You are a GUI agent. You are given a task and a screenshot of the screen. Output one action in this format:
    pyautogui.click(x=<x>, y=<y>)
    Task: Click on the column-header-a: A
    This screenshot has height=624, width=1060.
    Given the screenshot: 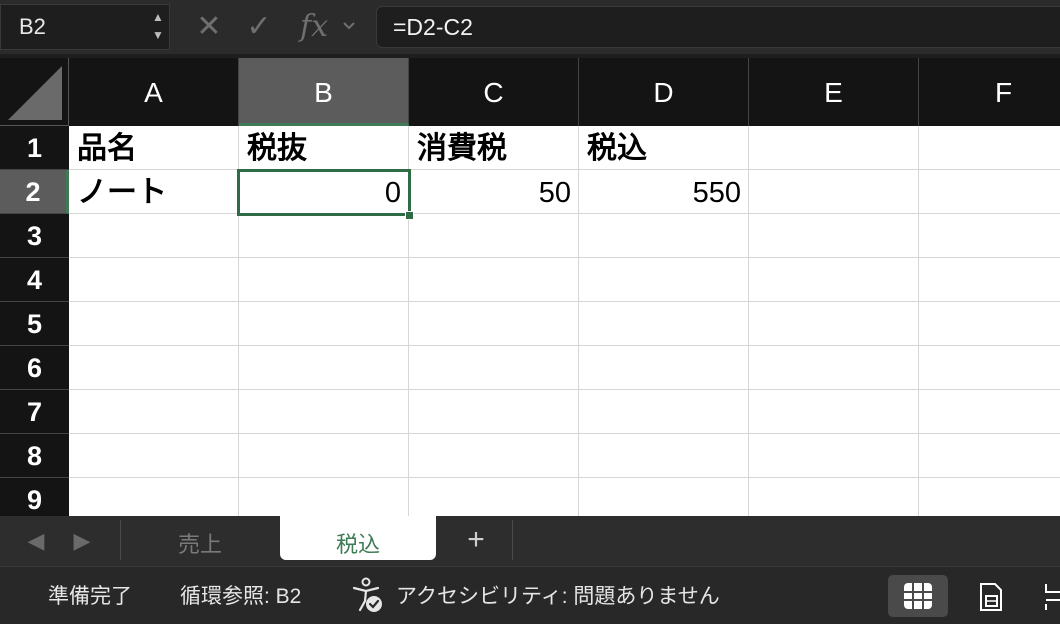 What is the action you would take?
    pyautogui.click(x=154, y=92)
    